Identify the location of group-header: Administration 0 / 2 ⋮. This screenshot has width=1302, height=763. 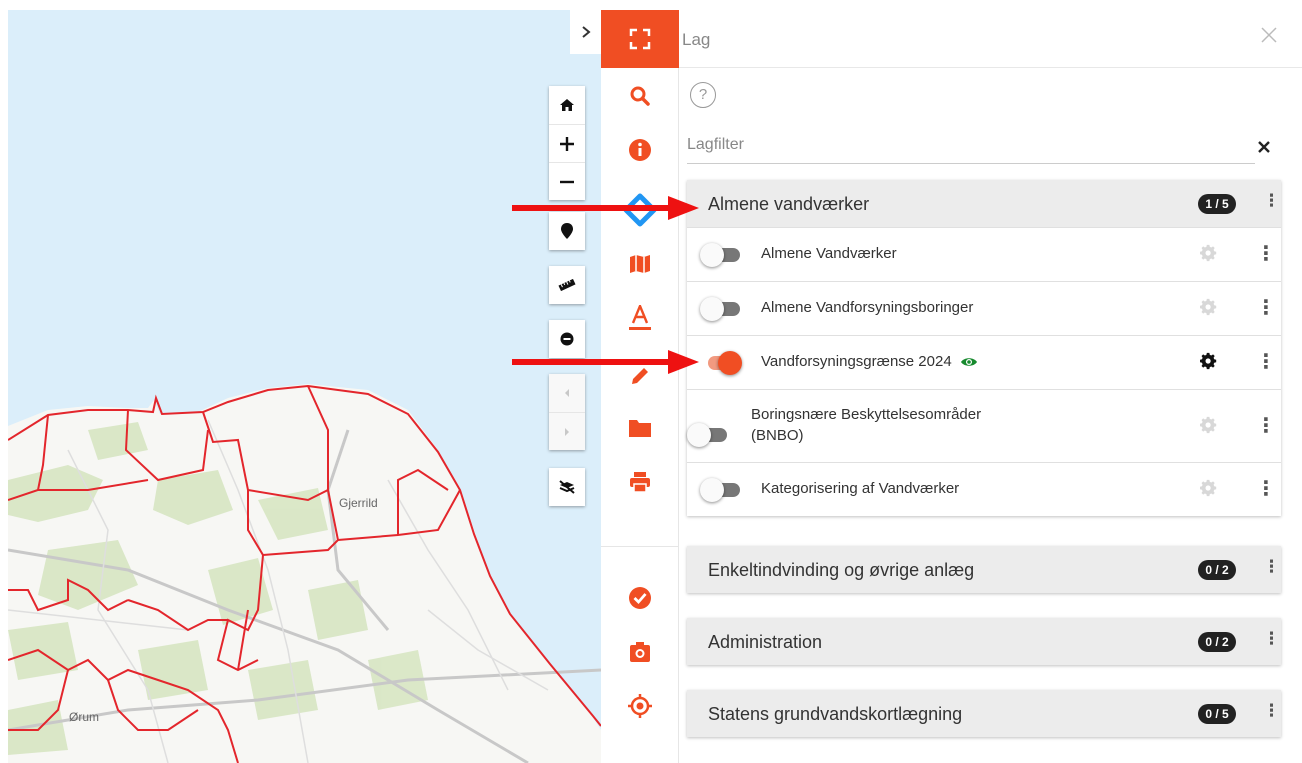
(984, 641).